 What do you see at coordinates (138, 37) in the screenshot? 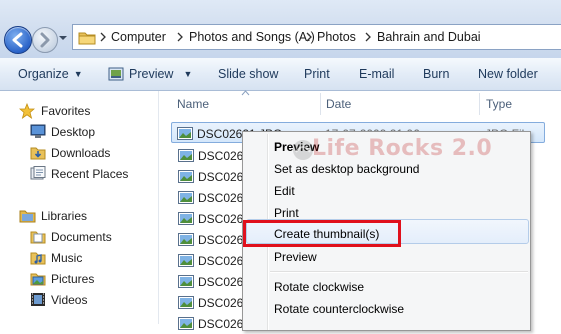
I see `breadcrumb-computer: Computer` at bounding box center [138, 37].